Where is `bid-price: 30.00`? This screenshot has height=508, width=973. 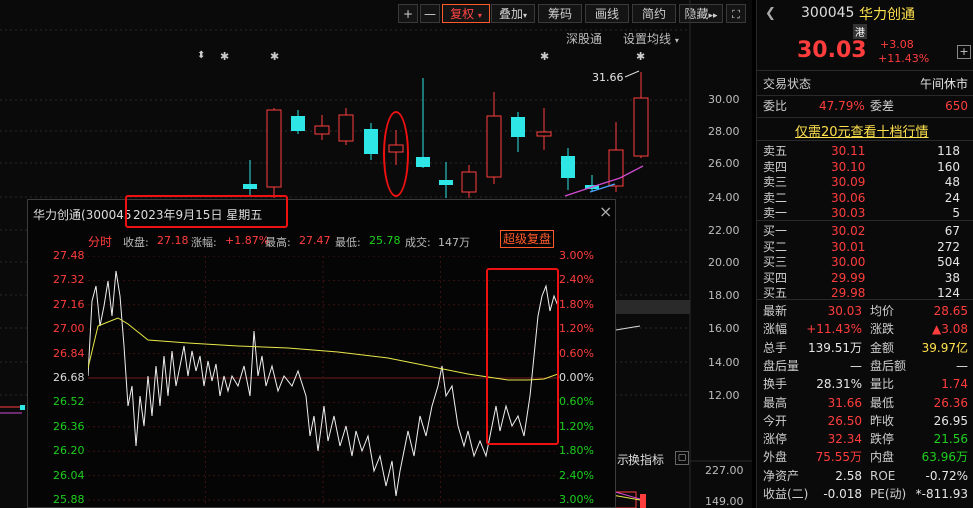 bid-price: 30.00 is located at coordinates (848, 262).